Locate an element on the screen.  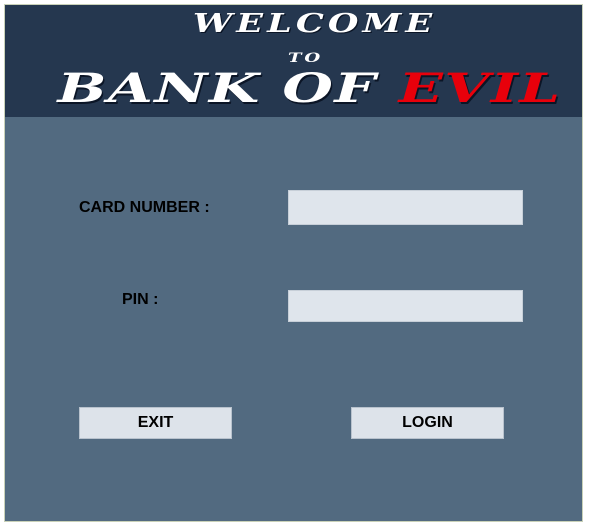
card-number-label: CARD NUMBER : is located at coordinates (144, 207).